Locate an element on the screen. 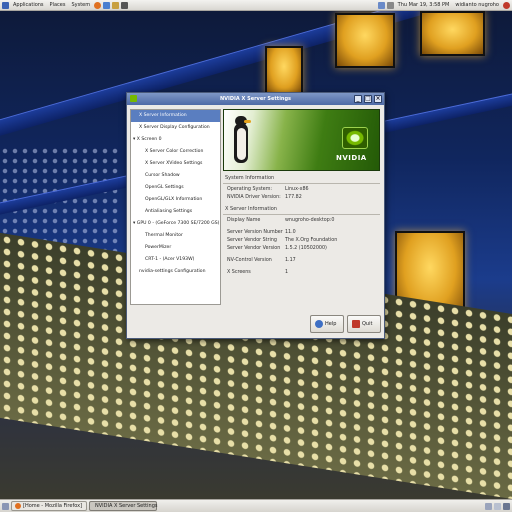 The width and height of the screenshot is (512, 512). x-screens-label: X Screens is located at coordinates (239, 272).